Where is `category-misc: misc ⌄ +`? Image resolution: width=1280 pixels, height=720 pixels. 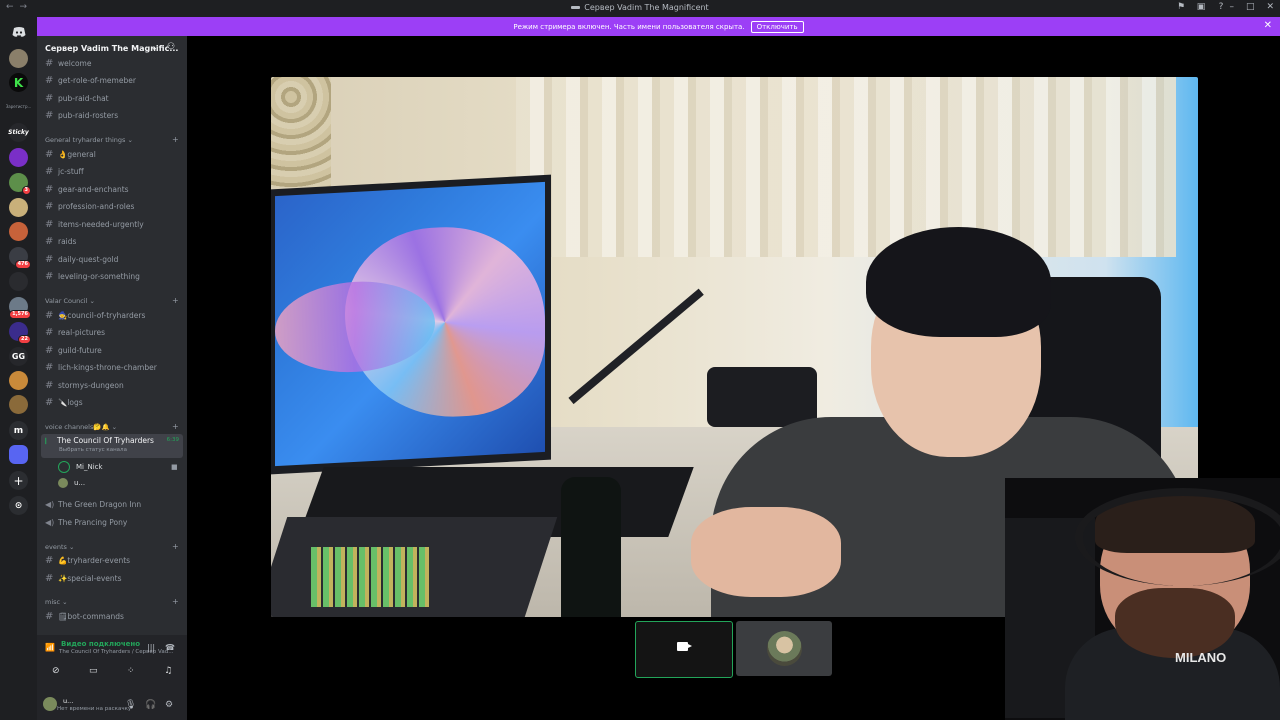
category-misc: misc ⌄ + is located at coordinates (112, 601).